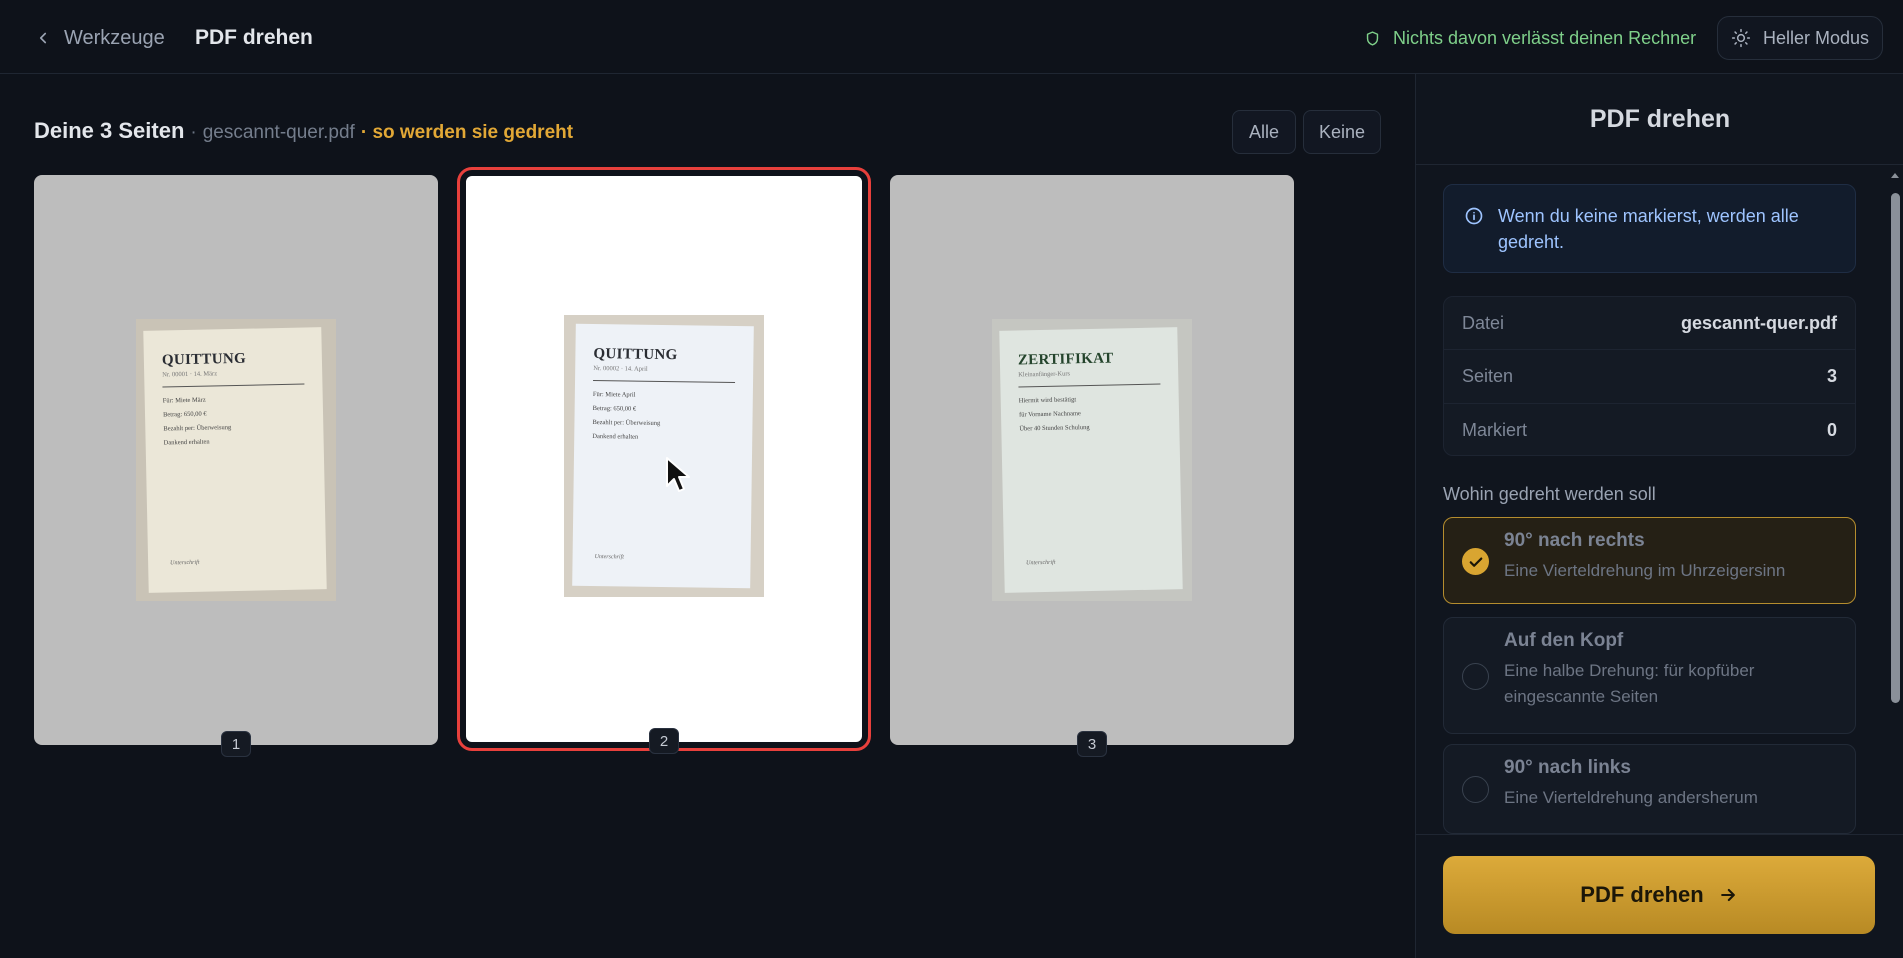  I want to click on page-number-badge: 2, so click(664, 741).